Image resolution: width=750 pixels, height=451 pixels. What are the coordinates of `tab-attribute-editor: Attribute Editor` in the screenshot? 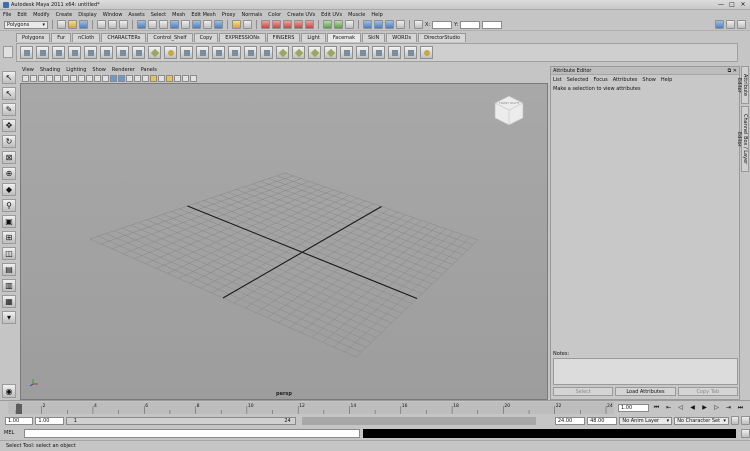 It's located at (742, 85).